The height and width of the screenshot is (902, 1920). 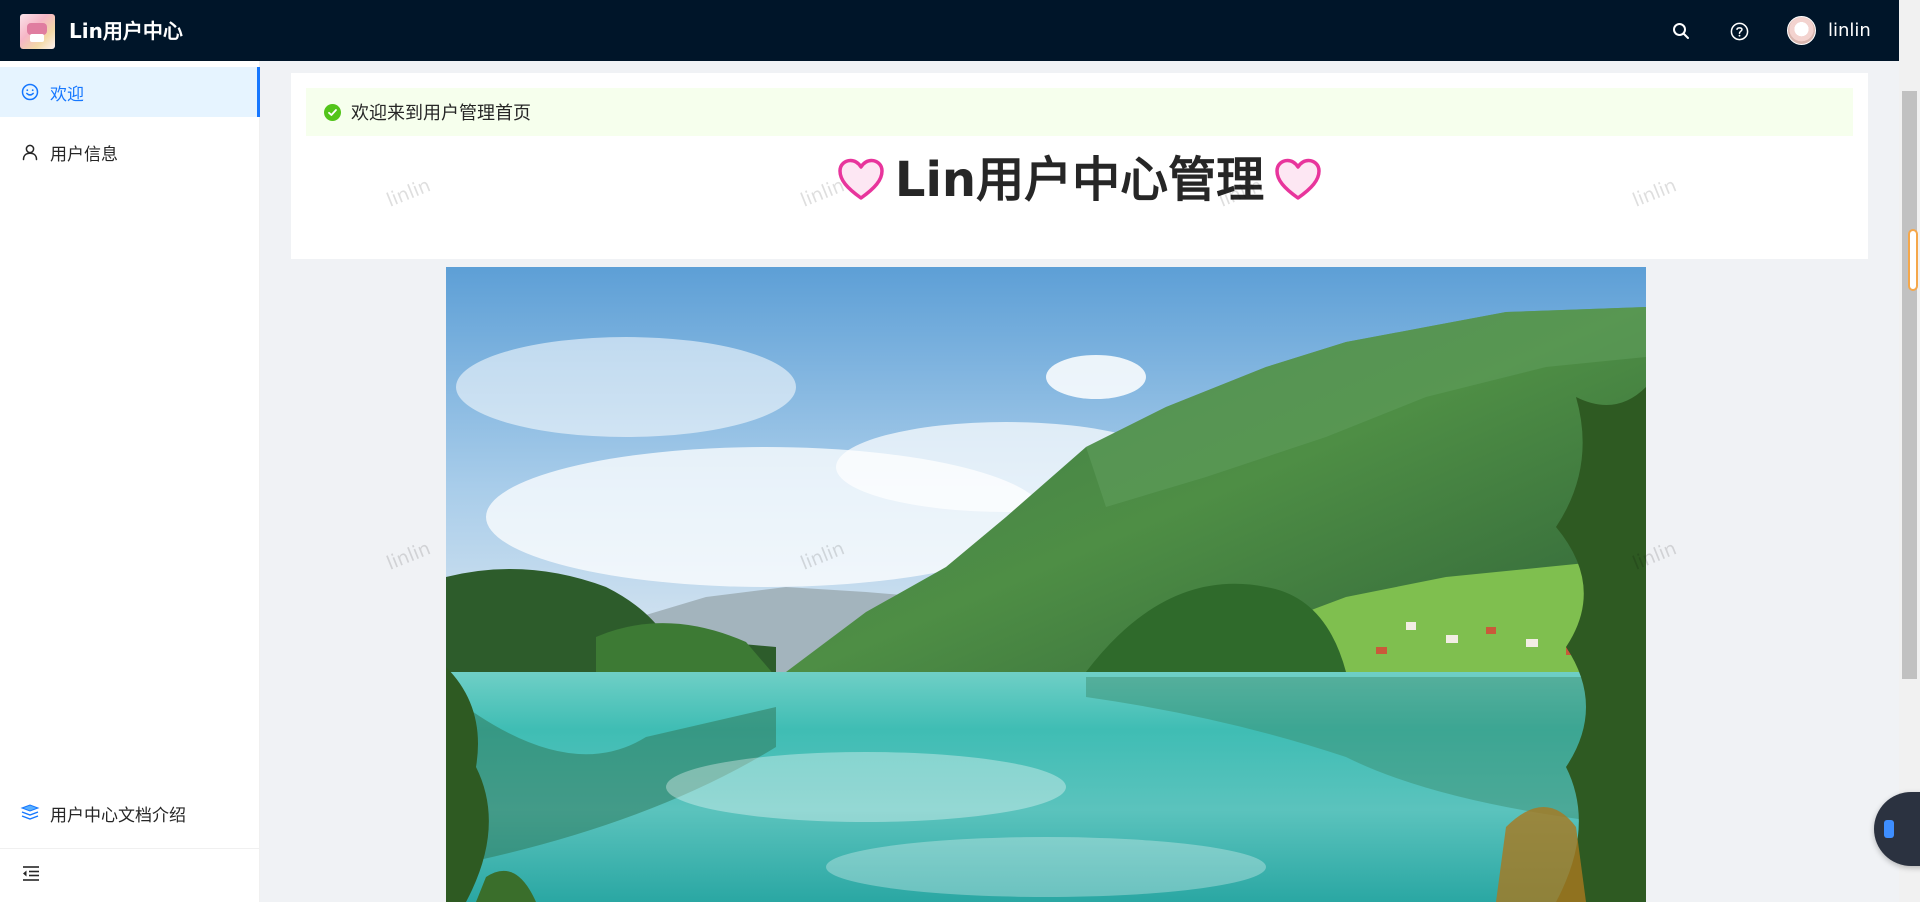 What do you see at coordinates (1897, 829) in the screenshot?
I see `floating-assistant-button` at bounding box center [1897, 829].